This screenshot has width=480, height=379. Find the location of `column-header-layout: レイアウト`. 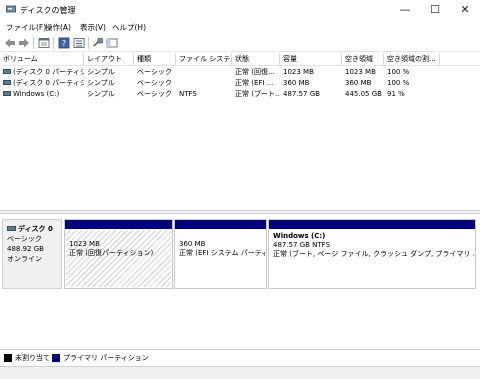

column-header-layout: レイアウト is located at coordinates (109, 59).